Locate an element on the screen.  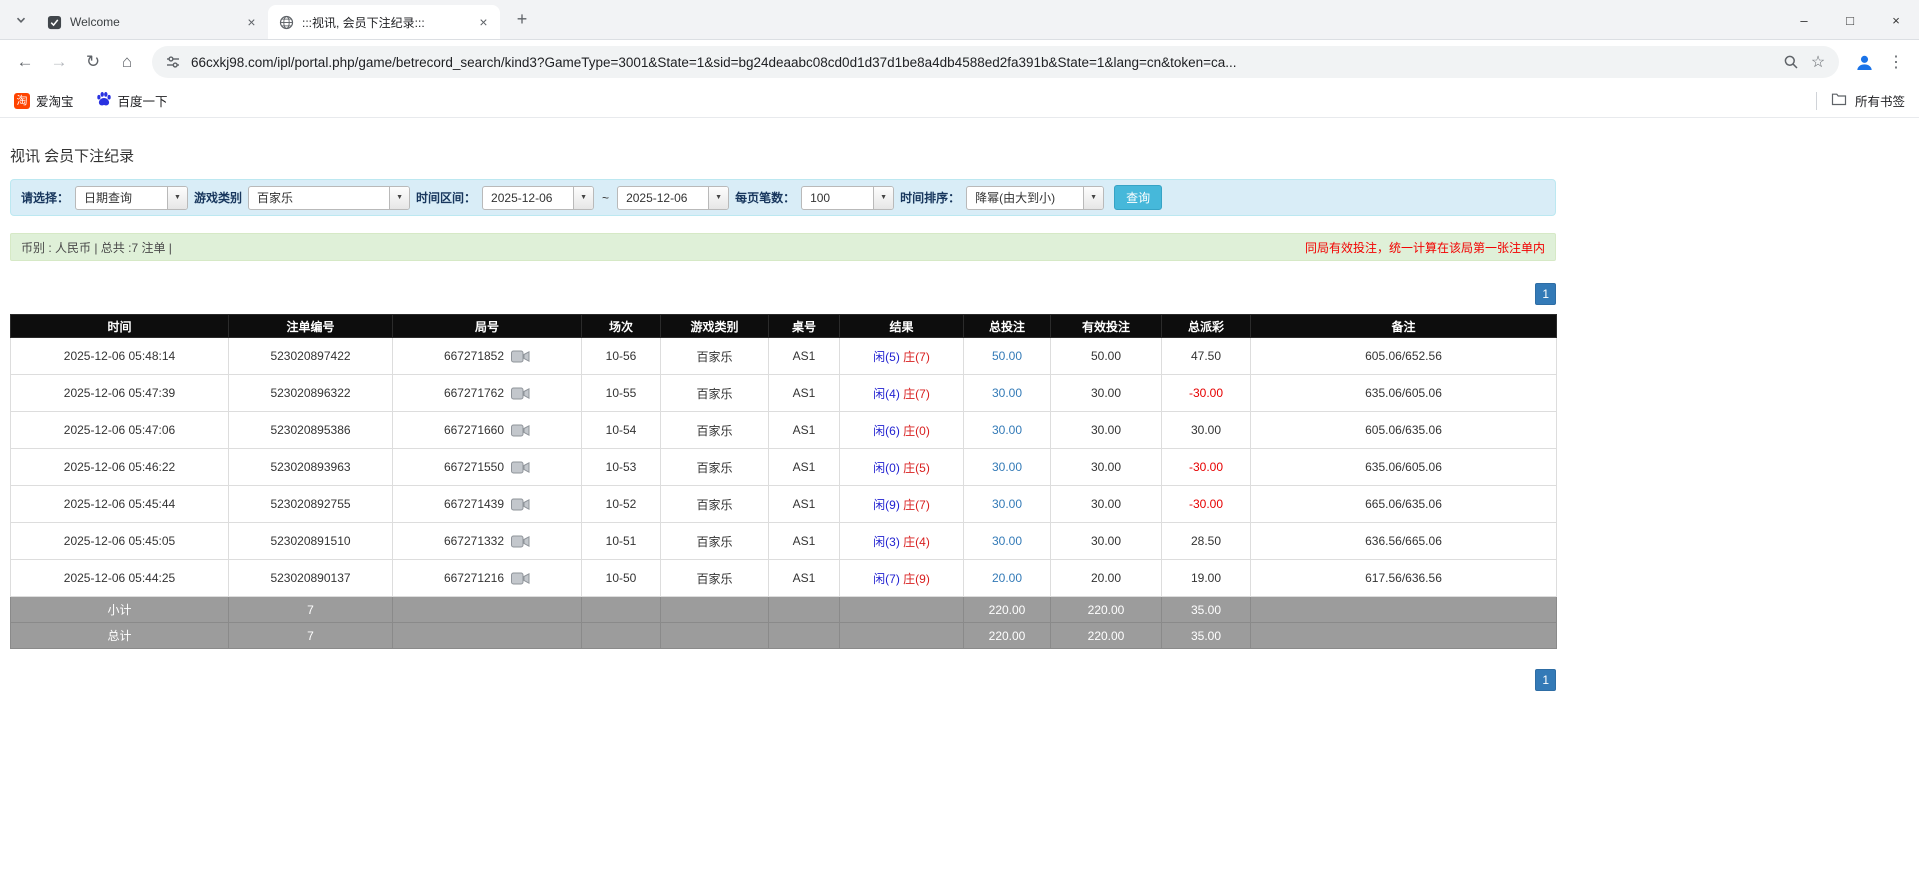
search-button: 查询 is located at coordinates (1138, 197).